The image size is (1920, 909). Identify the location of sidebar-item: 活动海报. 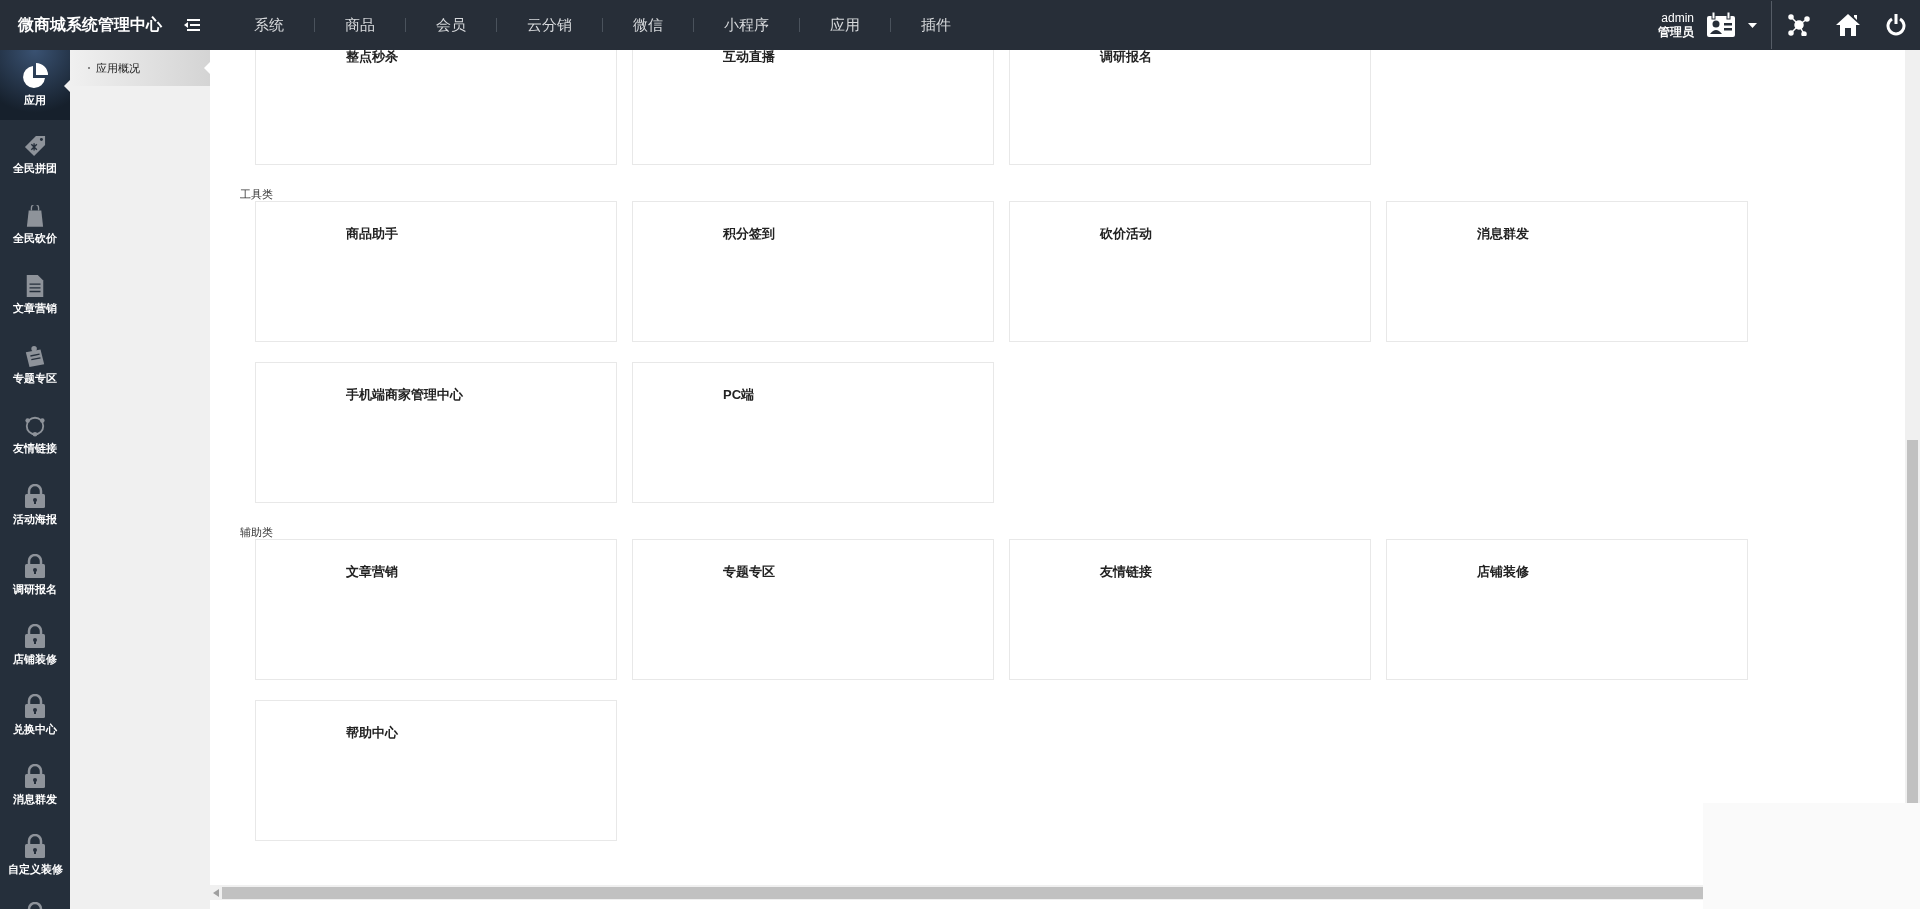
(35, 505).